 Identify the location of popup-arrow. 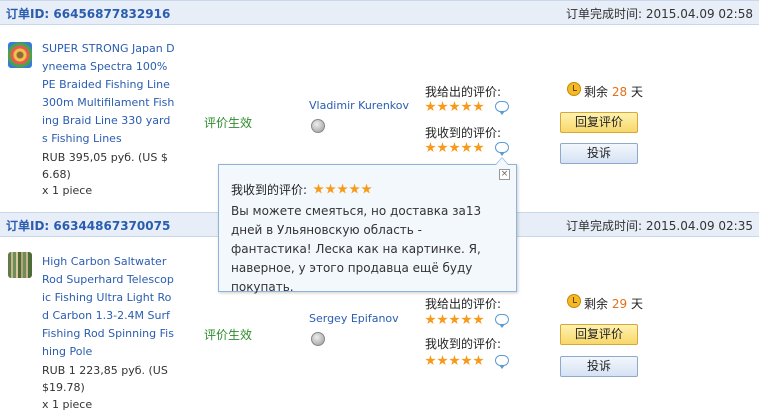
(502, 161).